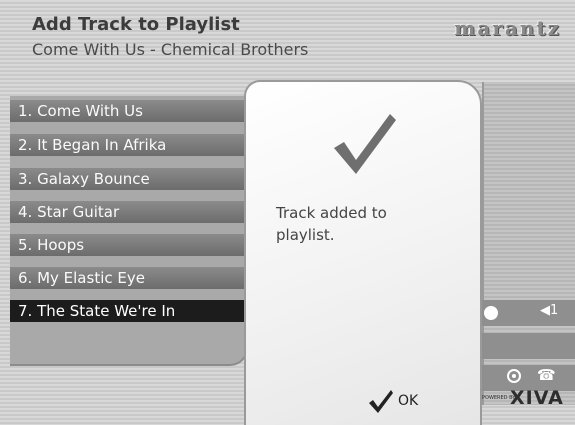 This screenshot has height=425, width=575. I want to click on track-item-3: 3. Galaxy Bounce, so click(128, 179).